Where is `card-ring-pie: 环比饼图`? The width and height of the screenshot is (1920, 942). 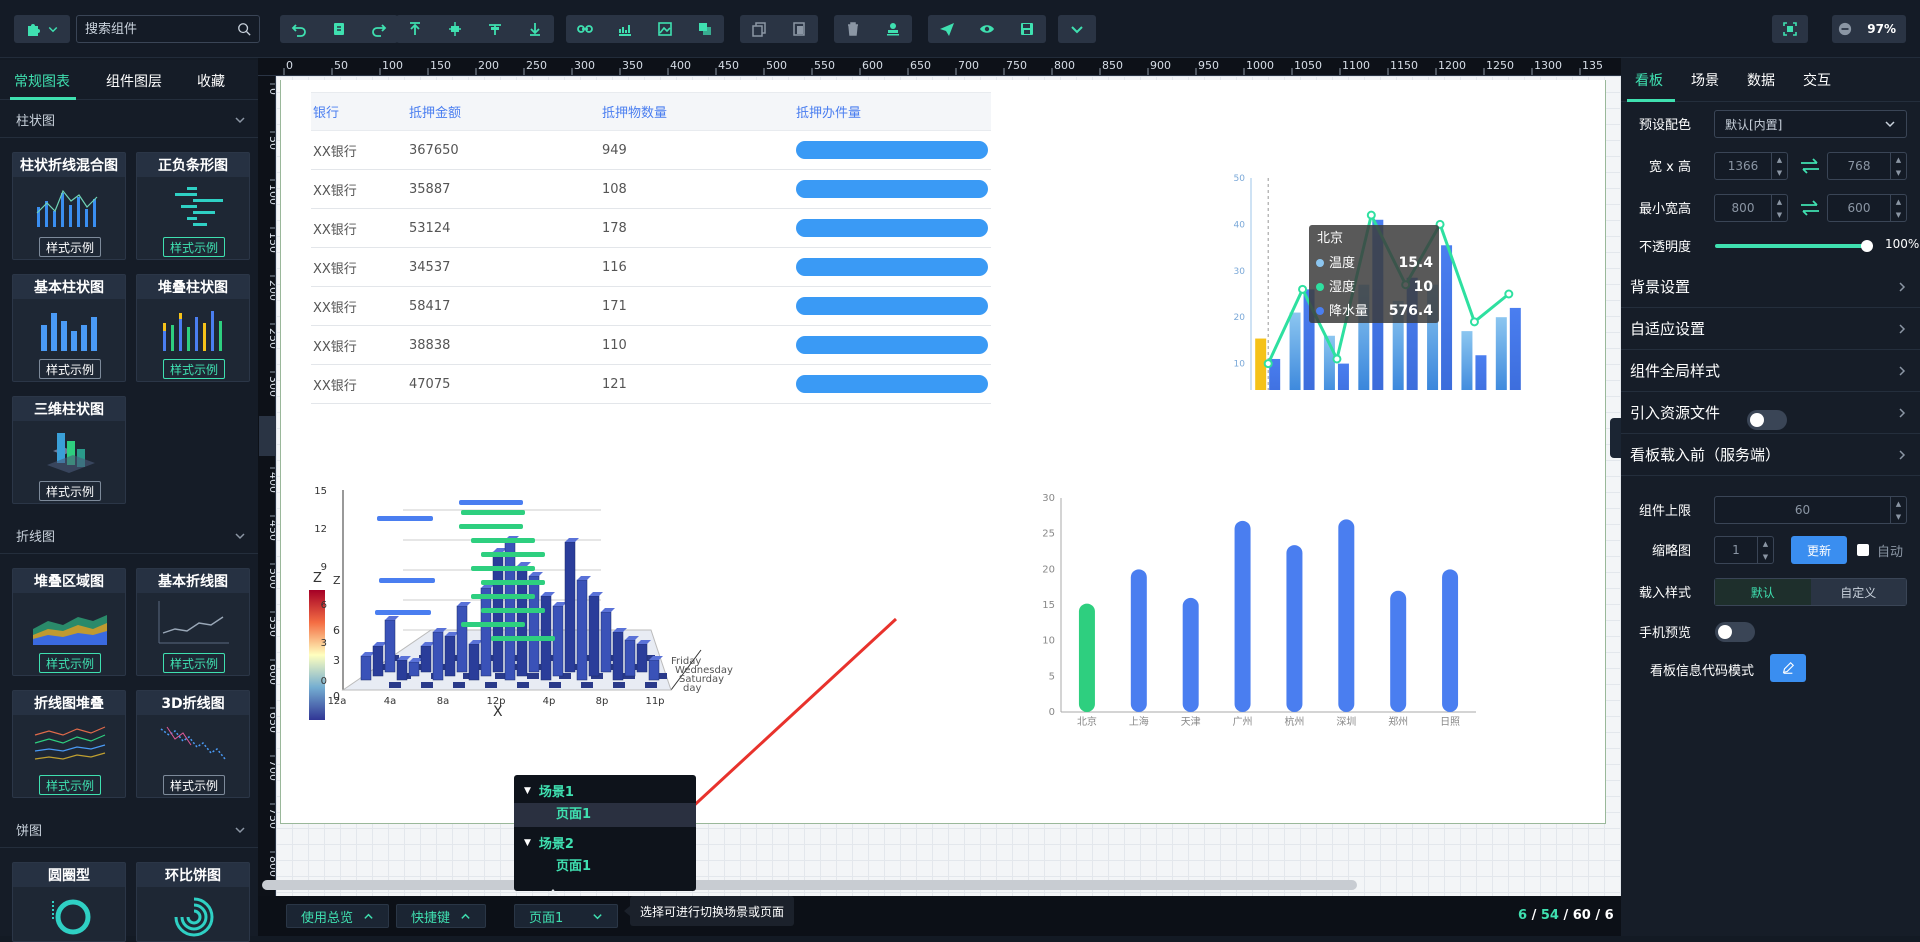 card-ring-pie: 环比饼图 is located at coordinates (193, 902).